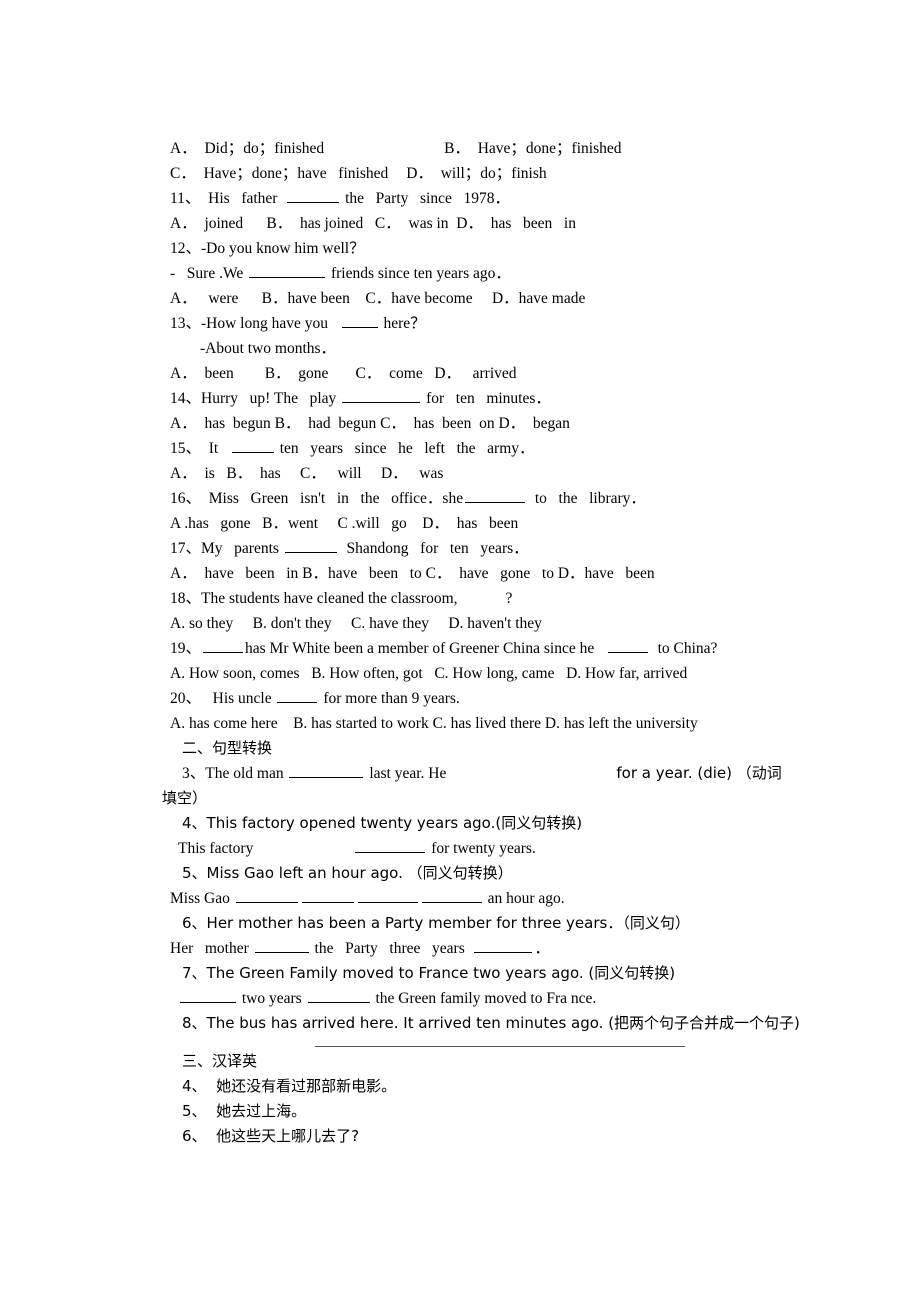 The image size is (920, 1302). I want to click on q5-text-after-blank: an hour ago., so click(524, 898).